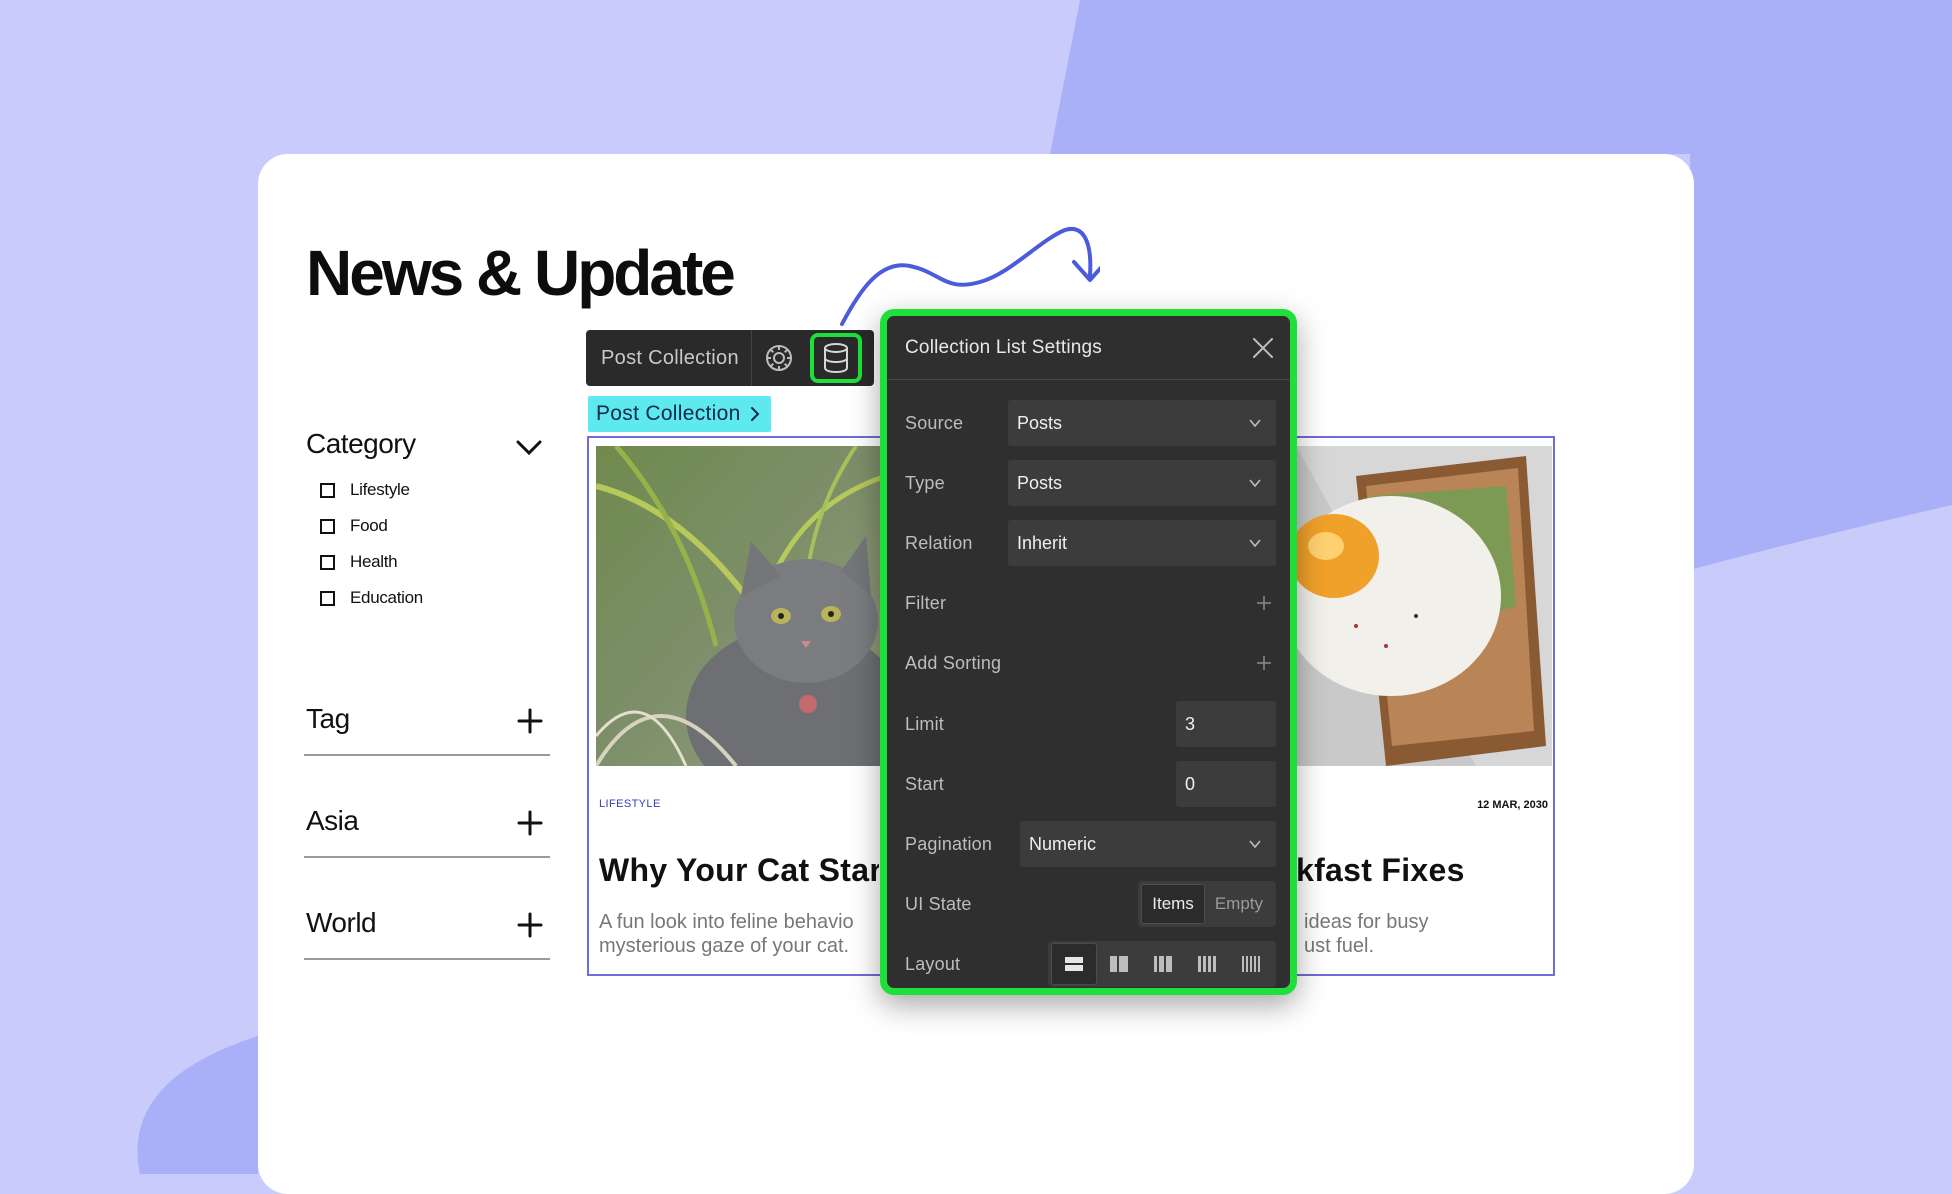 Image resolution: width=1952 pixels, height=1194 pixels. What do you see at coordinates (332, 820) in the screenshot?
I see `asia-heading: Asia` at bounding box center [332, 820].